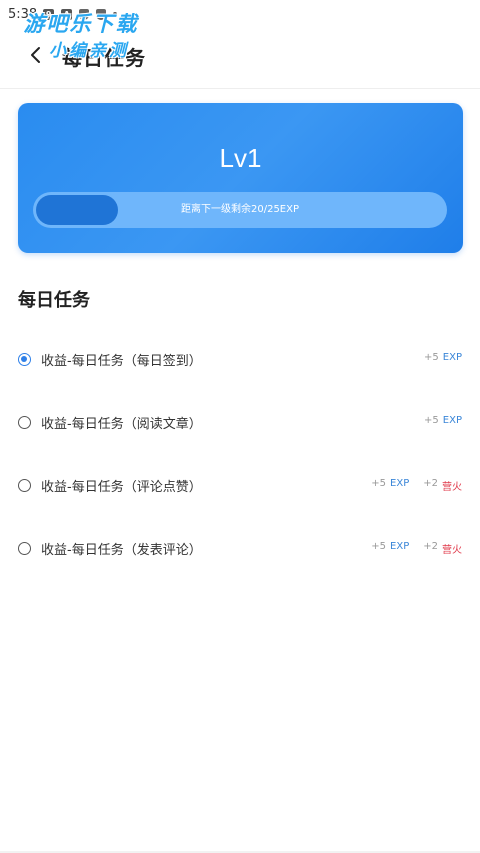  I want to click on task-label: 收益-每日任务（阅读文章）, so click(121, 424).